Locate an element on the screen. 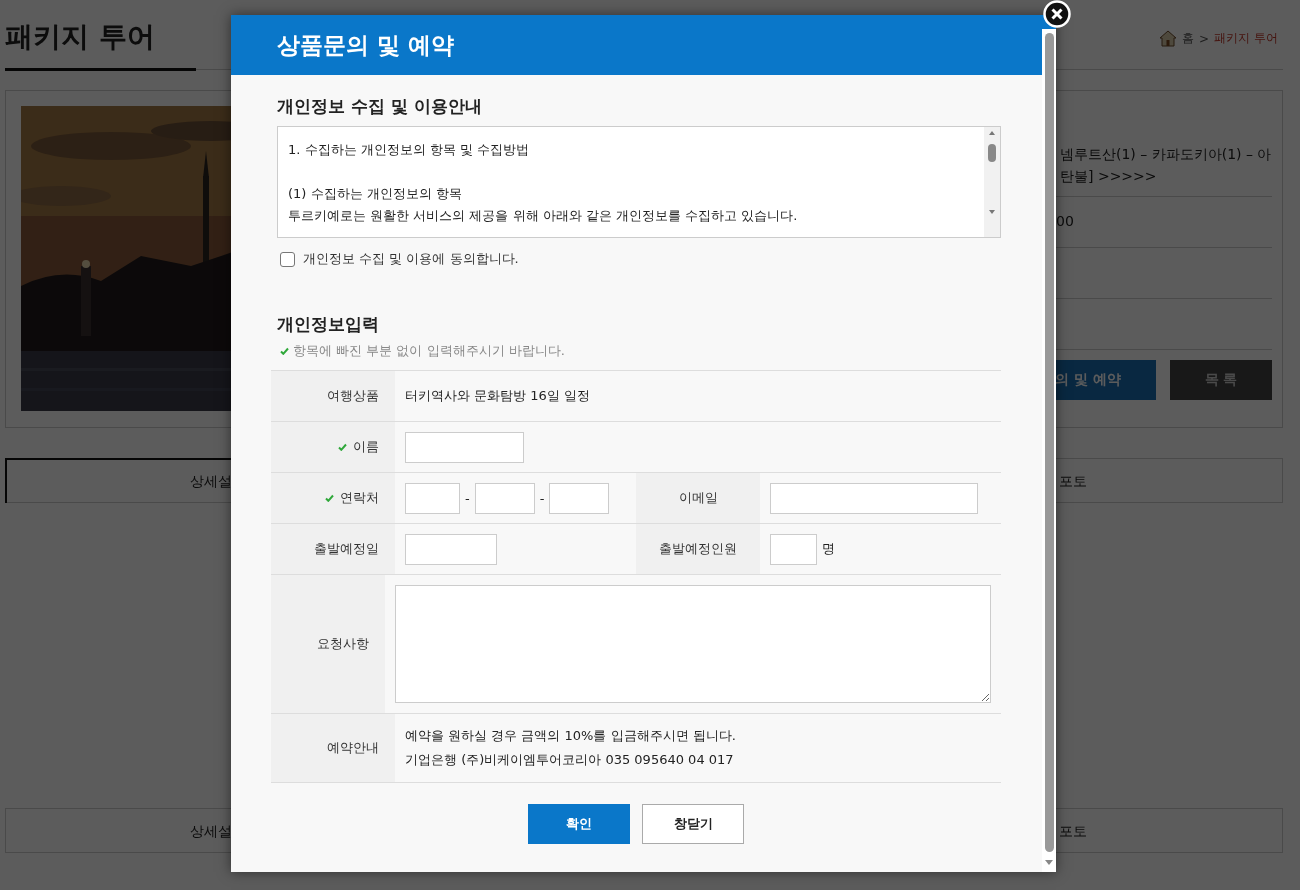 Image resolution: width=1300 pixels, height=890 pixels. form-note: 항목에 빠진 부분 없이 입력해주시기 바랍니다. is located at coordinates (429, 351).